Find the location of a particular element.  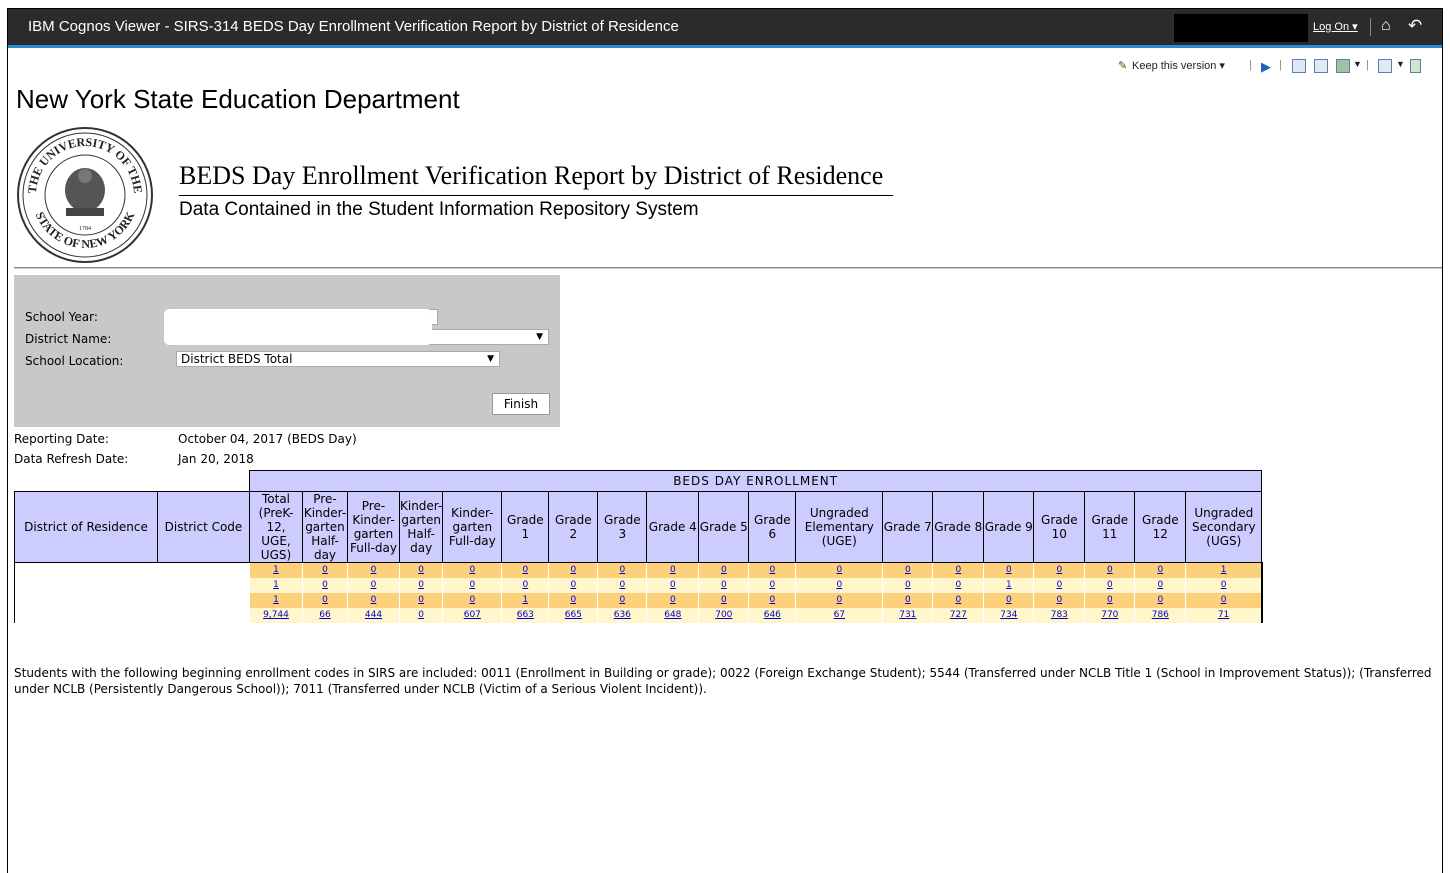

drill-value-link: 731 is located at coordinates (907, 615).